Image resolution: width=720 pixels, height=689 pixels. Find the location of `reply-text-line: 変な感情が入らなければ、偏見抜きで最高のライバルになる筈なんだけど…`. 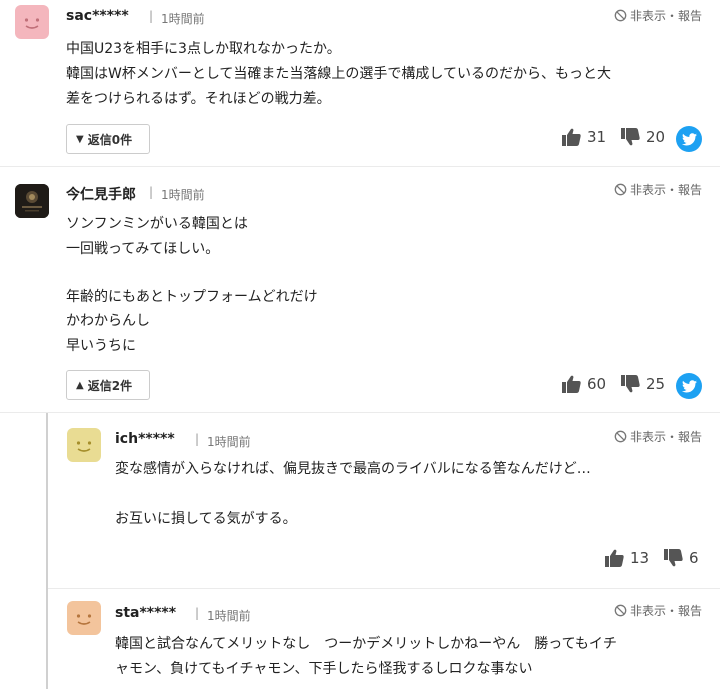

reply-text-line: 変な感情が入らなければ、偏見抜きで最高のライバルになる筈なんだけど… is located at coordinates (353, 469).